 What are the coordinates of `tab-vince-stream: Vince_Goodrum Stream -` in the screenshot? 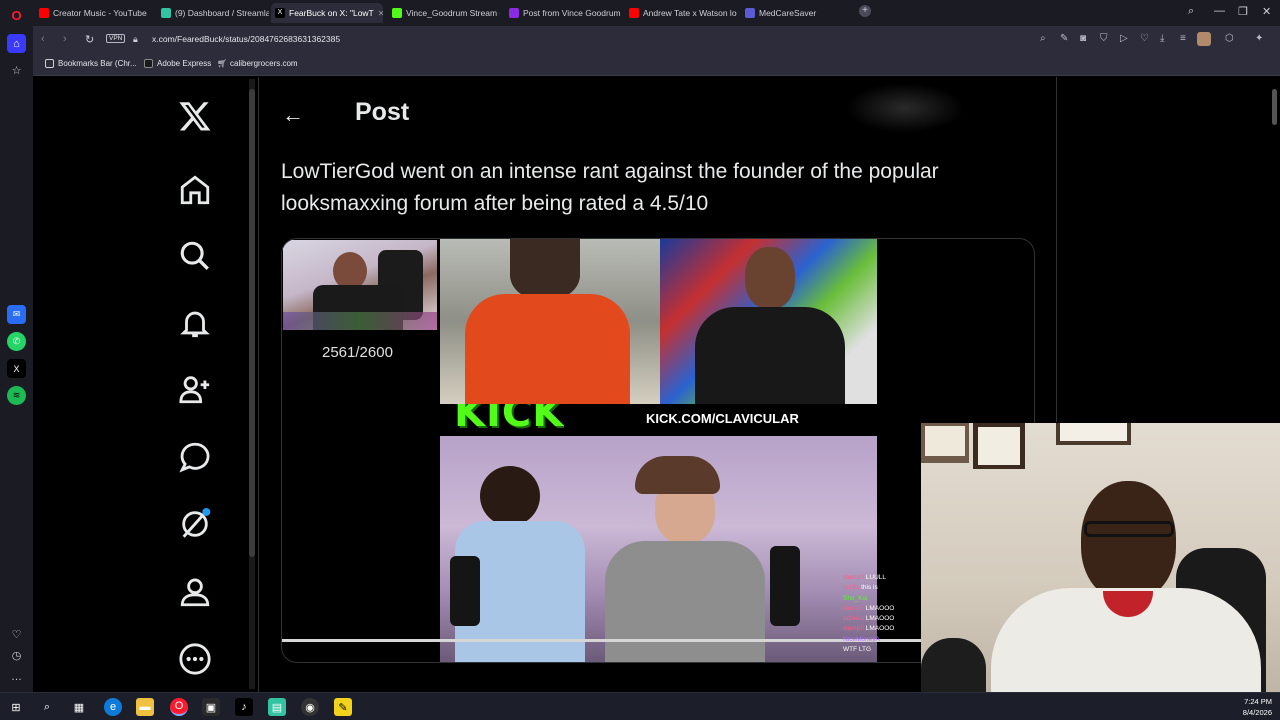 It's located at (444, 13).